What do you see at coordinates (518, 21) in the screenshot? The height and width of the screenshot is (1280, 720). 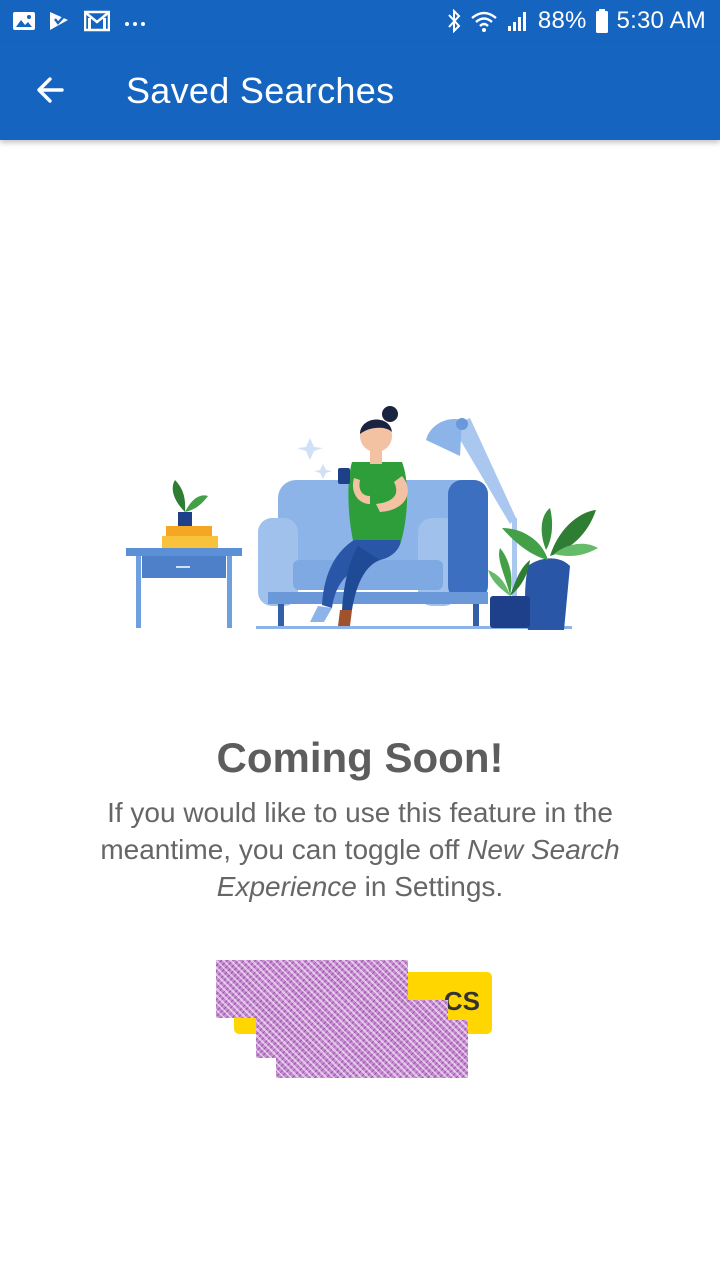 I see `signal-icon` at bounding box center [518, 21].